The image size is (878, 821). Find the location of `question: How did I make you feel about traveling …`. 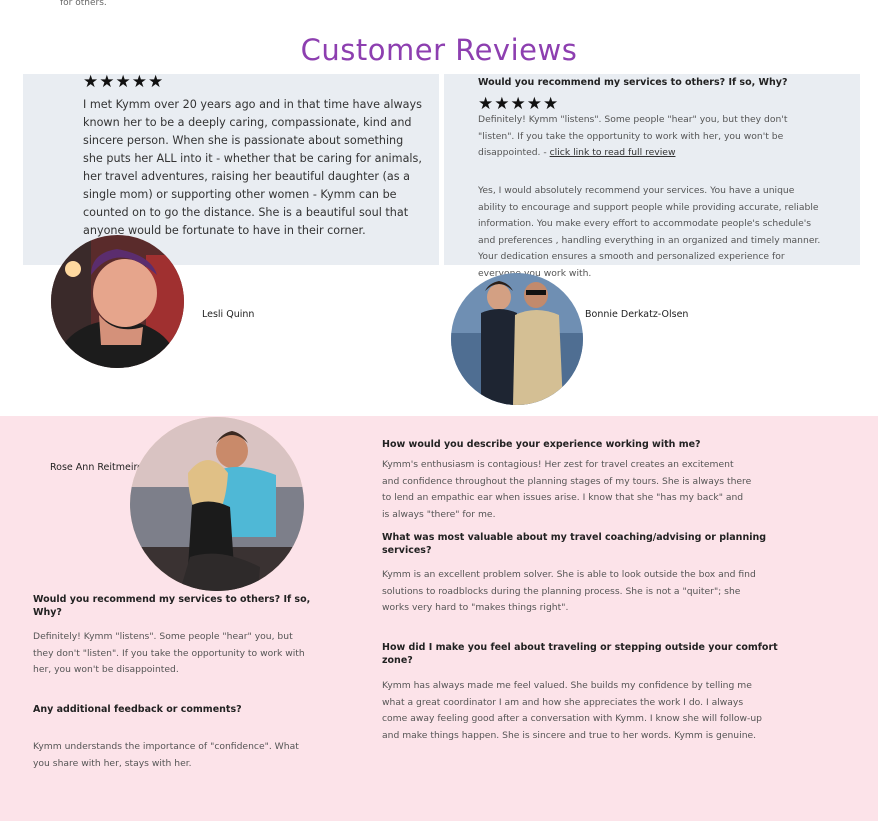

question: How did I make you feel about traveling … is located at coordinates (580, 654).